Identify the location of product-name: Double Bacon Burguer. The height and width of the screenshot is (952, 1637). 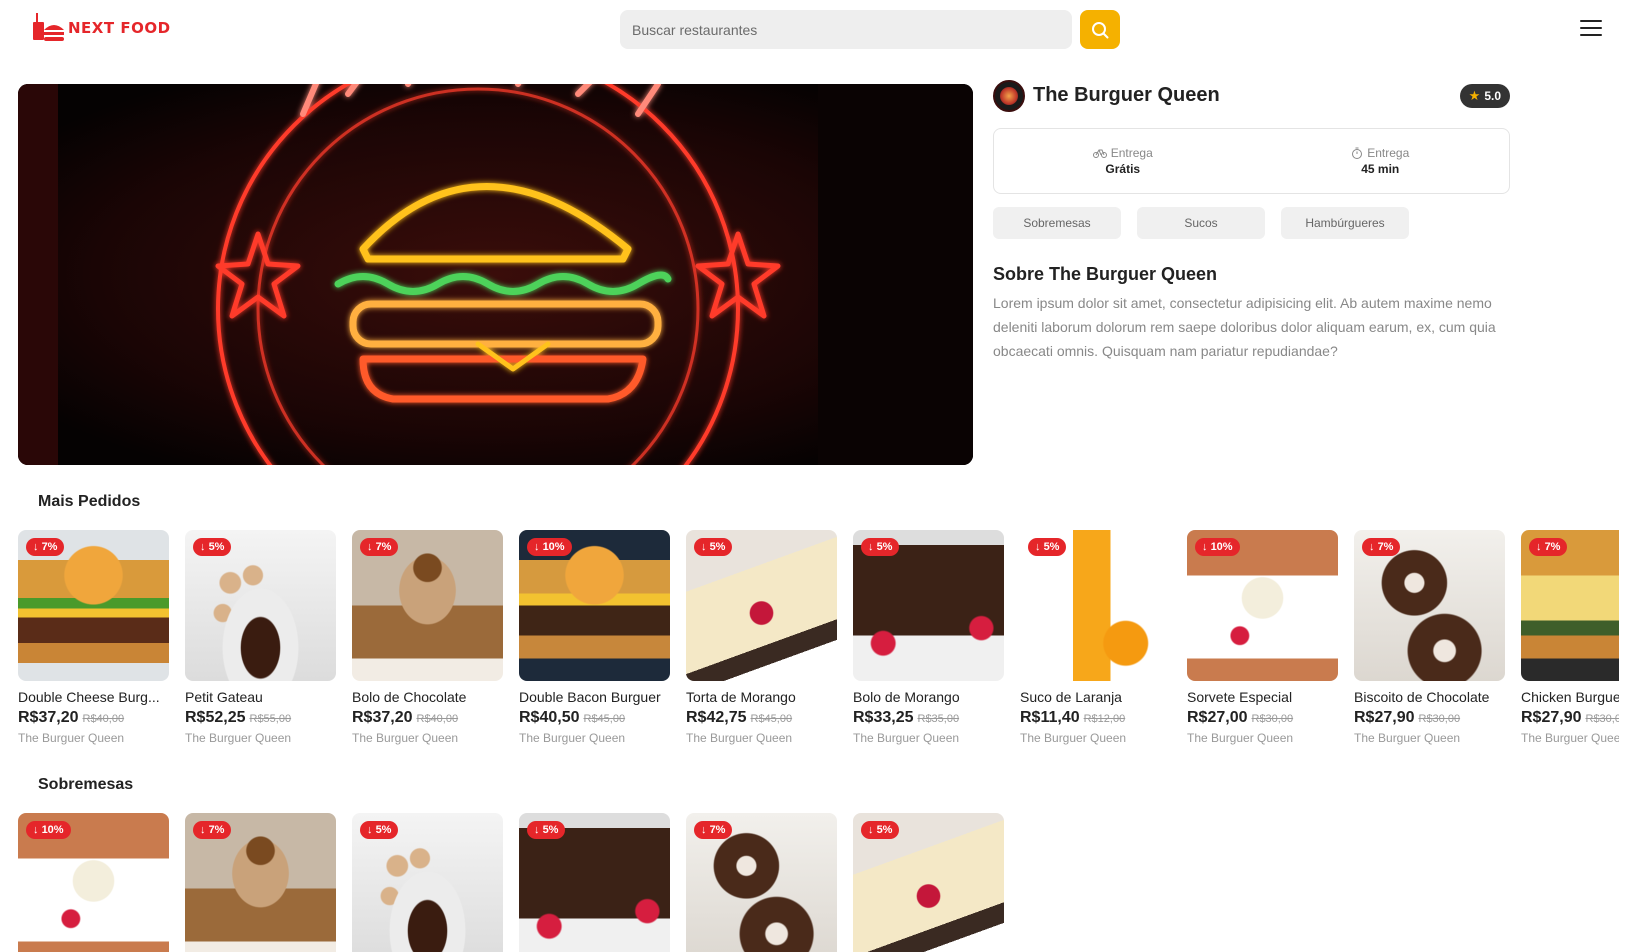
(594, 697).